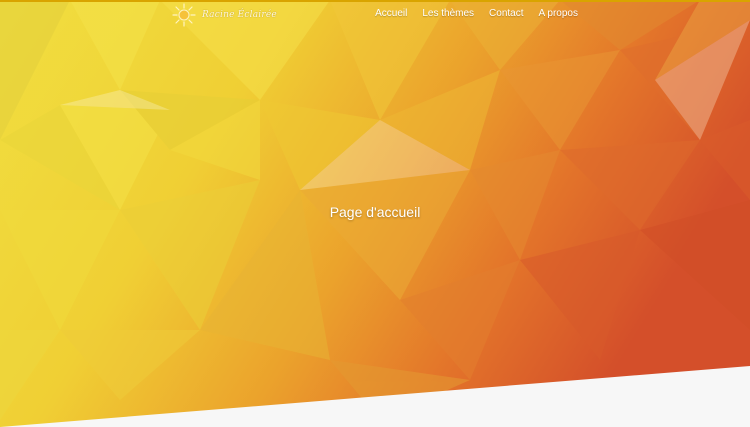  Describe the element at coordinates (391, 13) in the screenshot. I see `nav-item-accueil: Accueil` at that location.